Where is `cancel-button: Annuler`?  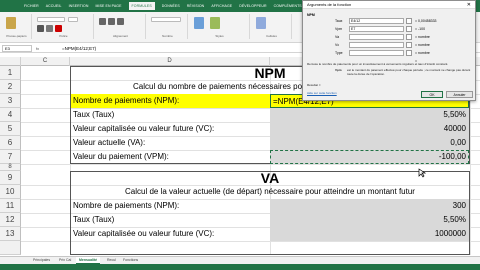 cancel-button: Annuler is located at coordinates (459, 94).